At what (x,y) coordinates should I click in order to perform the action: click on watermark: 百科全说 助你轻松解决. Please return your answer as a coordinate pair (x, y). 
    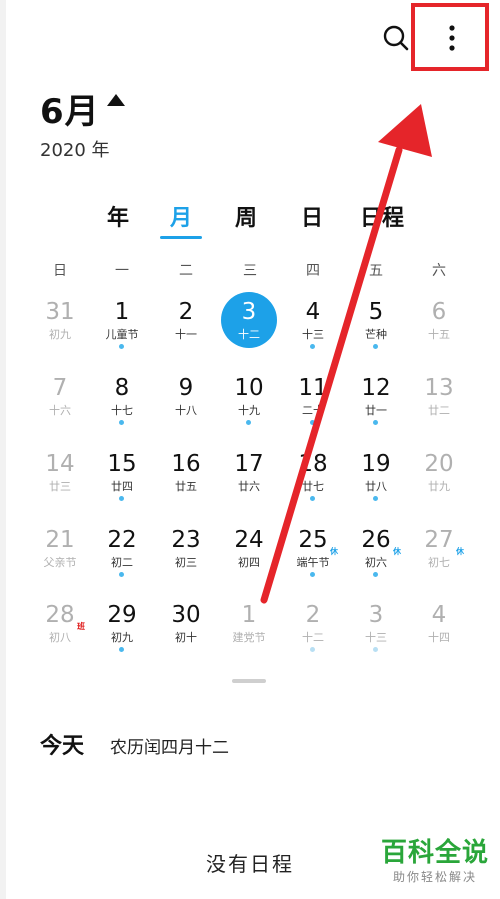
    Looking at the image, I should click on (435, 862).